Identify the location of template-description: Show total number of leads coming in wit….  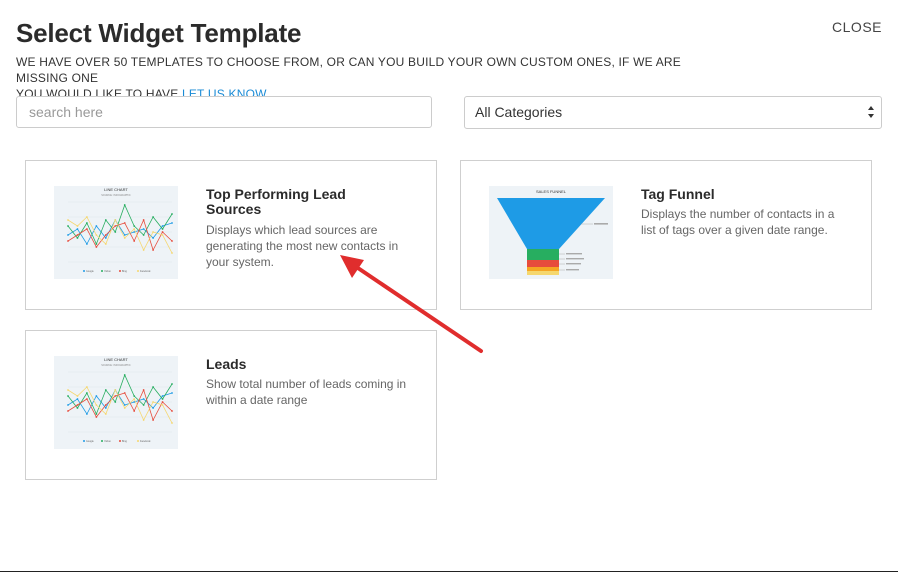
(306, 392).